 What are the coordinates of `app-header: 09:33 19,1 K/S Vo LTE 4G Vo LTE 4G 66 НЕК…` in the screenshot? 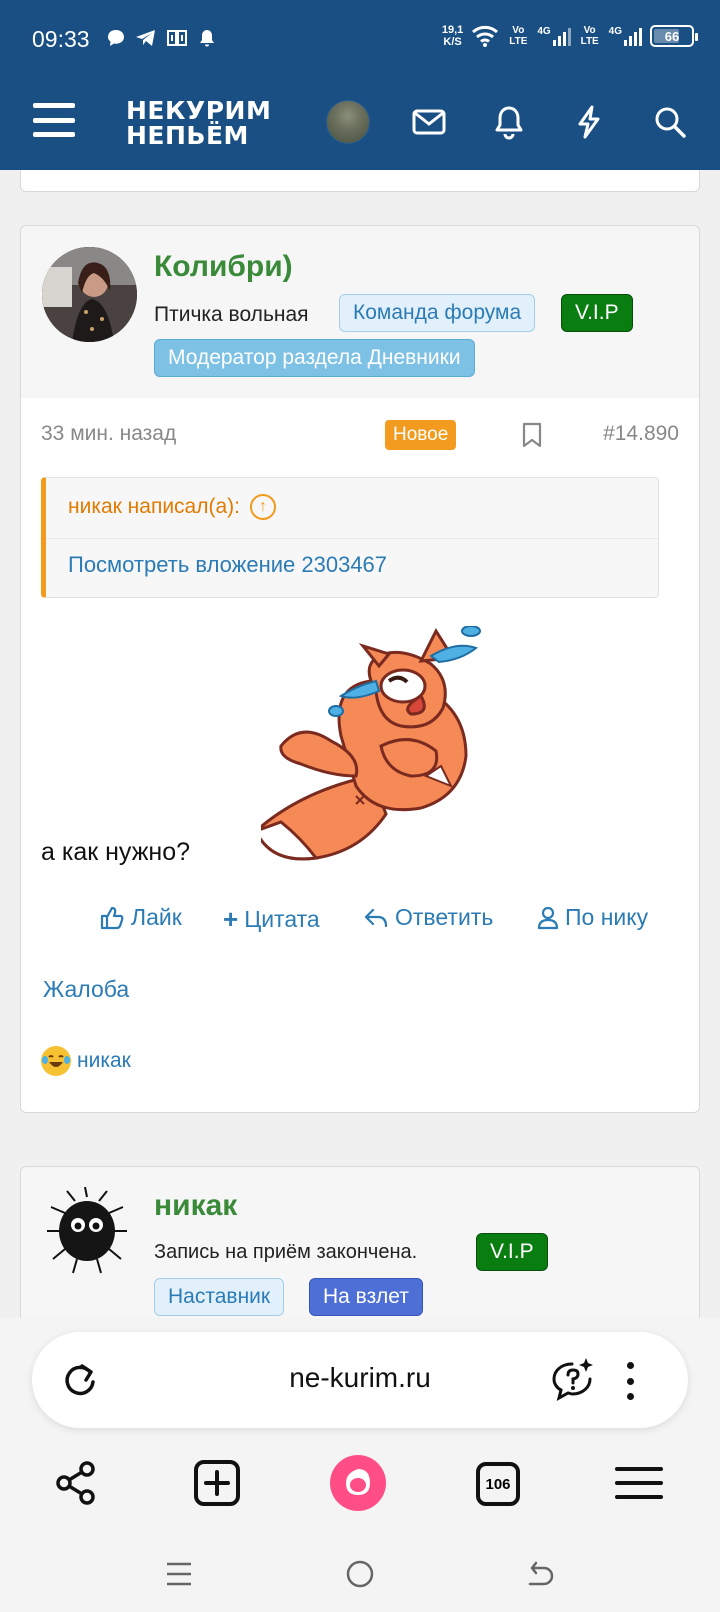 It's located at (360, 85).